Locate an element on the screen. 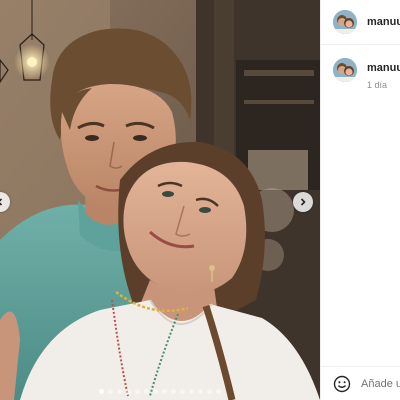 The width and height of the screenshot is (400, 400). smiley-icon is located at coordinates (342, 384).